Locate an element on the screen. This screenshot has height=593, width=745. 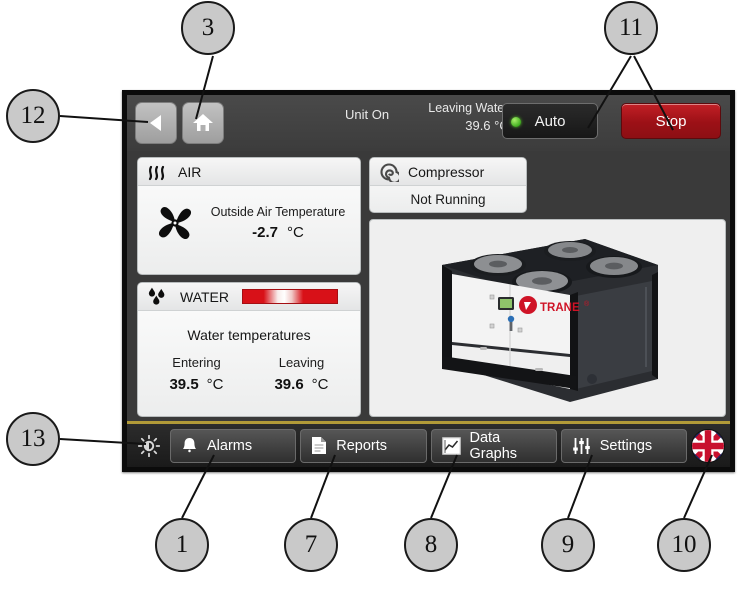
compressor-panel: Compressor Not Running is located at coordinates (448, 185).